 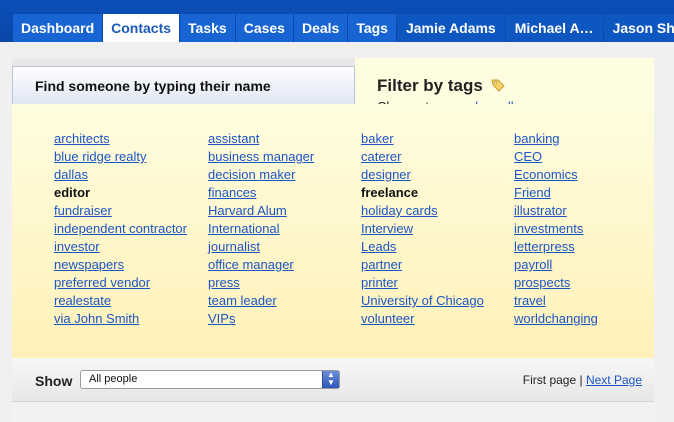 What do you see at coordinates (441, 247) in the screenshot?
I see `tag-link: Leads` at bounding box center [441, 247].